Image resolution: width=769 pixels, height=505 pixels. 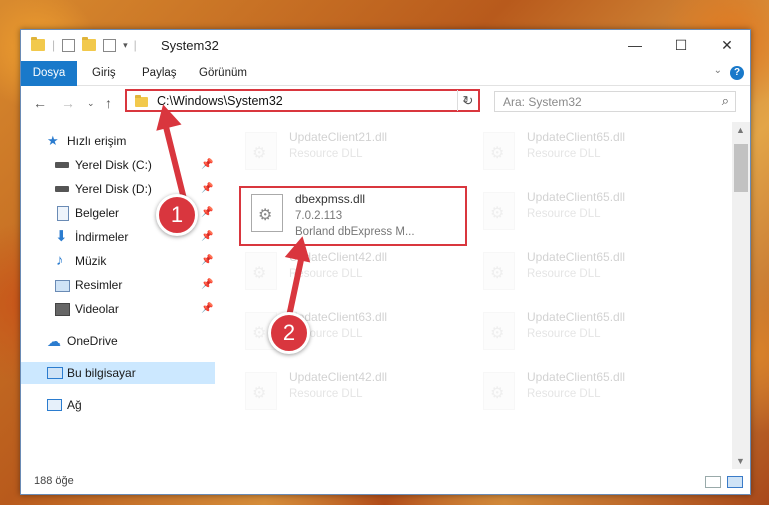 I want to click on nav-item-pictures: Resimler 📌, so click(x=118, y=285).